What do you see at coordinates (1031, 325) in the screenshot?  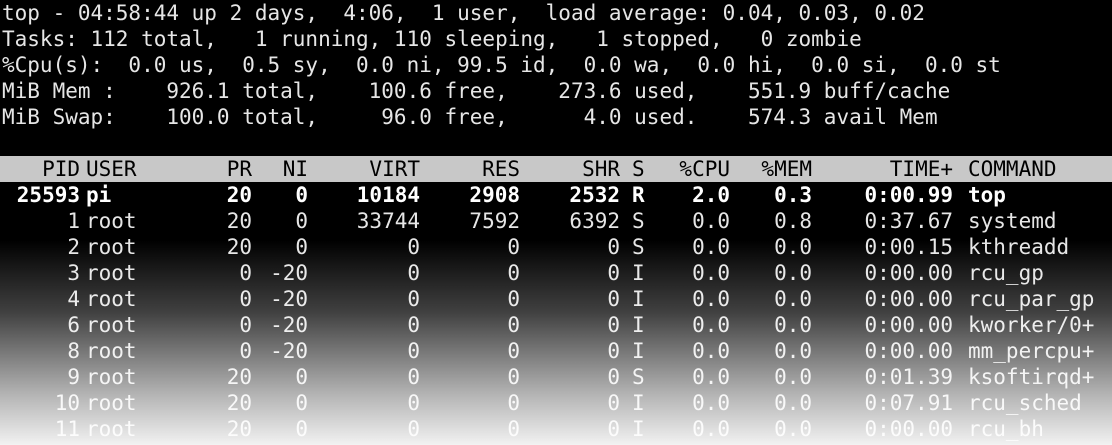 I see `cell-command: kworker/0+` at bounding box center [1031, 325].